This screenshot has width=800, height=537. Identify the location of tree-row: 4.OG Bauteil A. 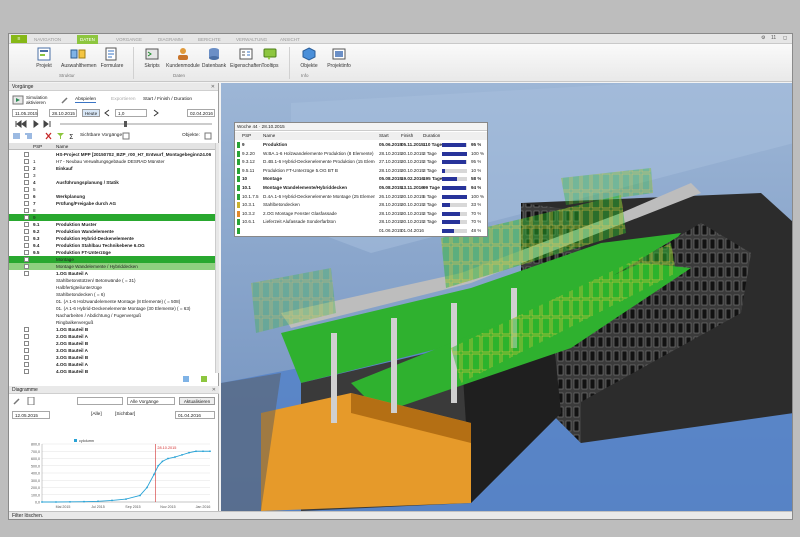
(114, 364).